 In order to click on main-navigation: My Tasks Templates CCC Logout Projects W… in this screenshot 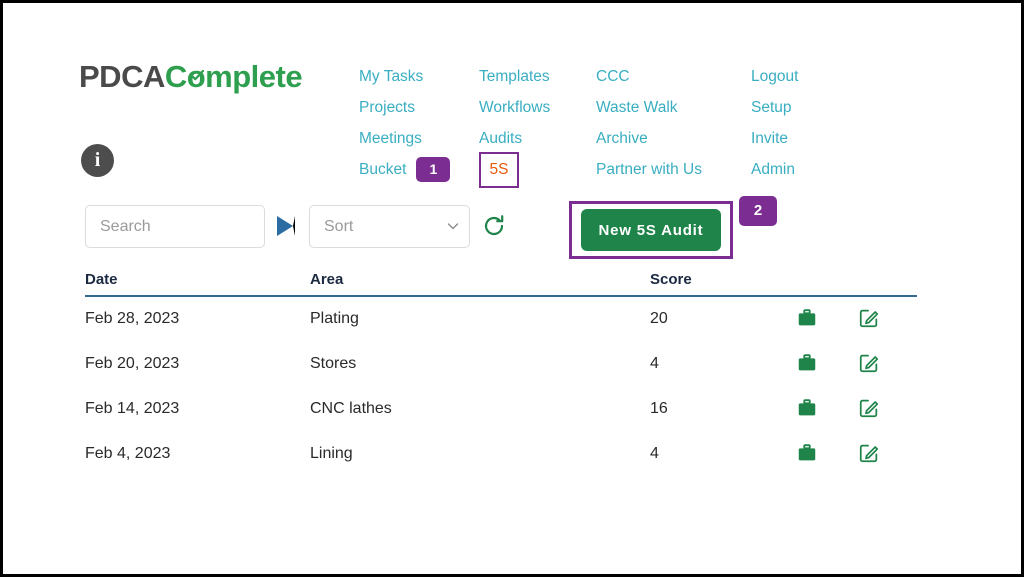, I will do `click(610, 124)`.